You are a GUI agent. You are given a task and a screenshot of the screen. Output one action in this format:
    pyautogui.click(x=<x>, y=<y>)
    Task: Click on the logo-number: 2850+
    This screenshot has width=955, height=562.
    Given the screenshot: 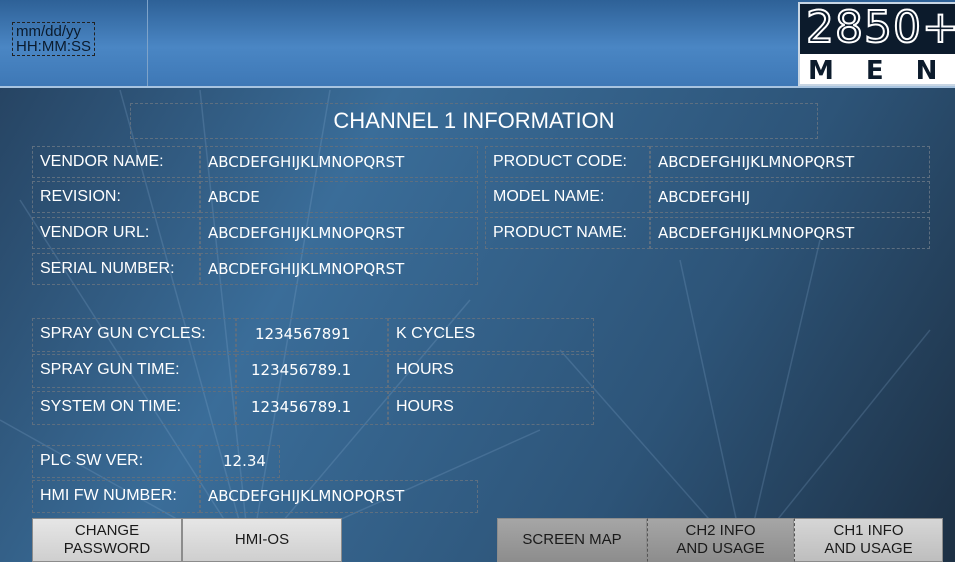 What is the action you would take?
    pyautogui.click(x=880, y=27)
    